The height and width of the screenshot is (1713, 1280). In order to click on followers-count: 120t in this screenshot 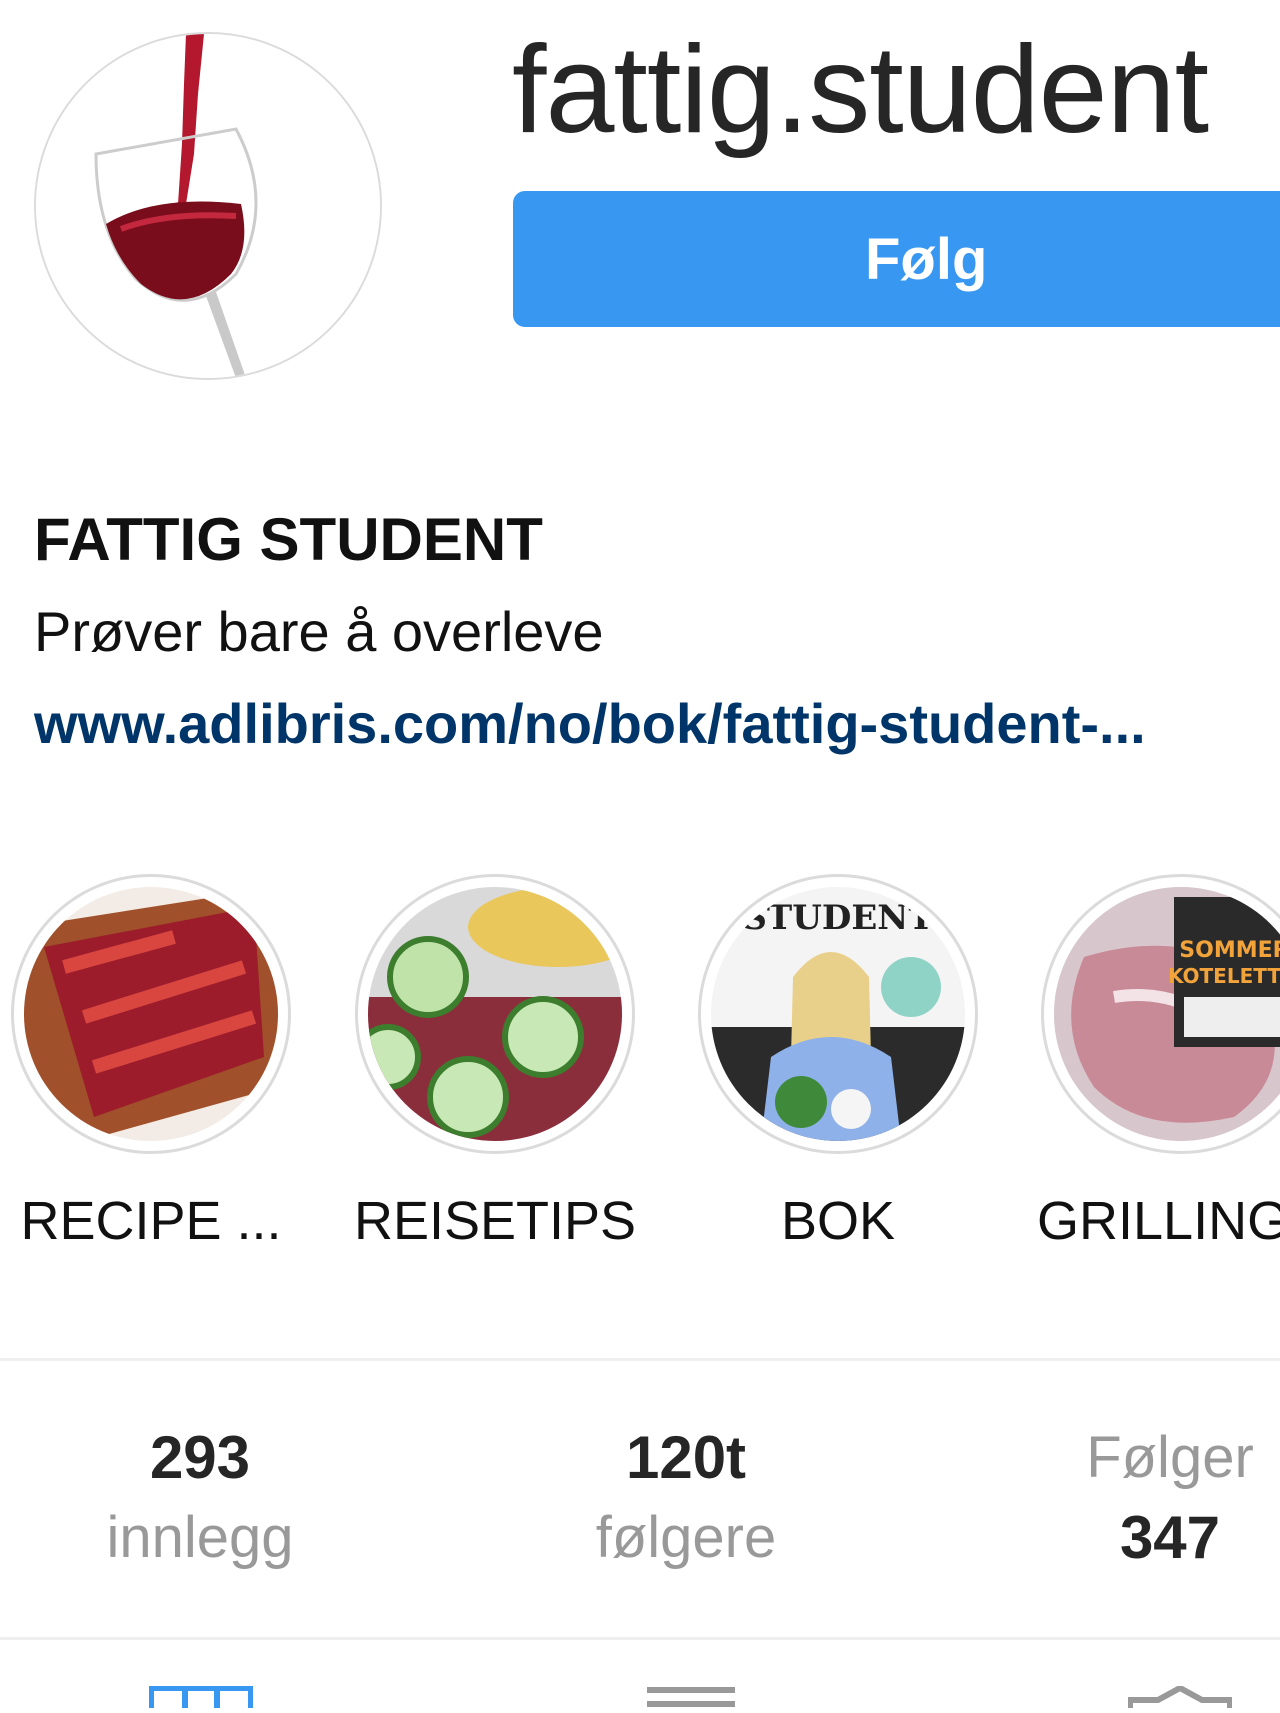, I will do `click(686, 1457)`.